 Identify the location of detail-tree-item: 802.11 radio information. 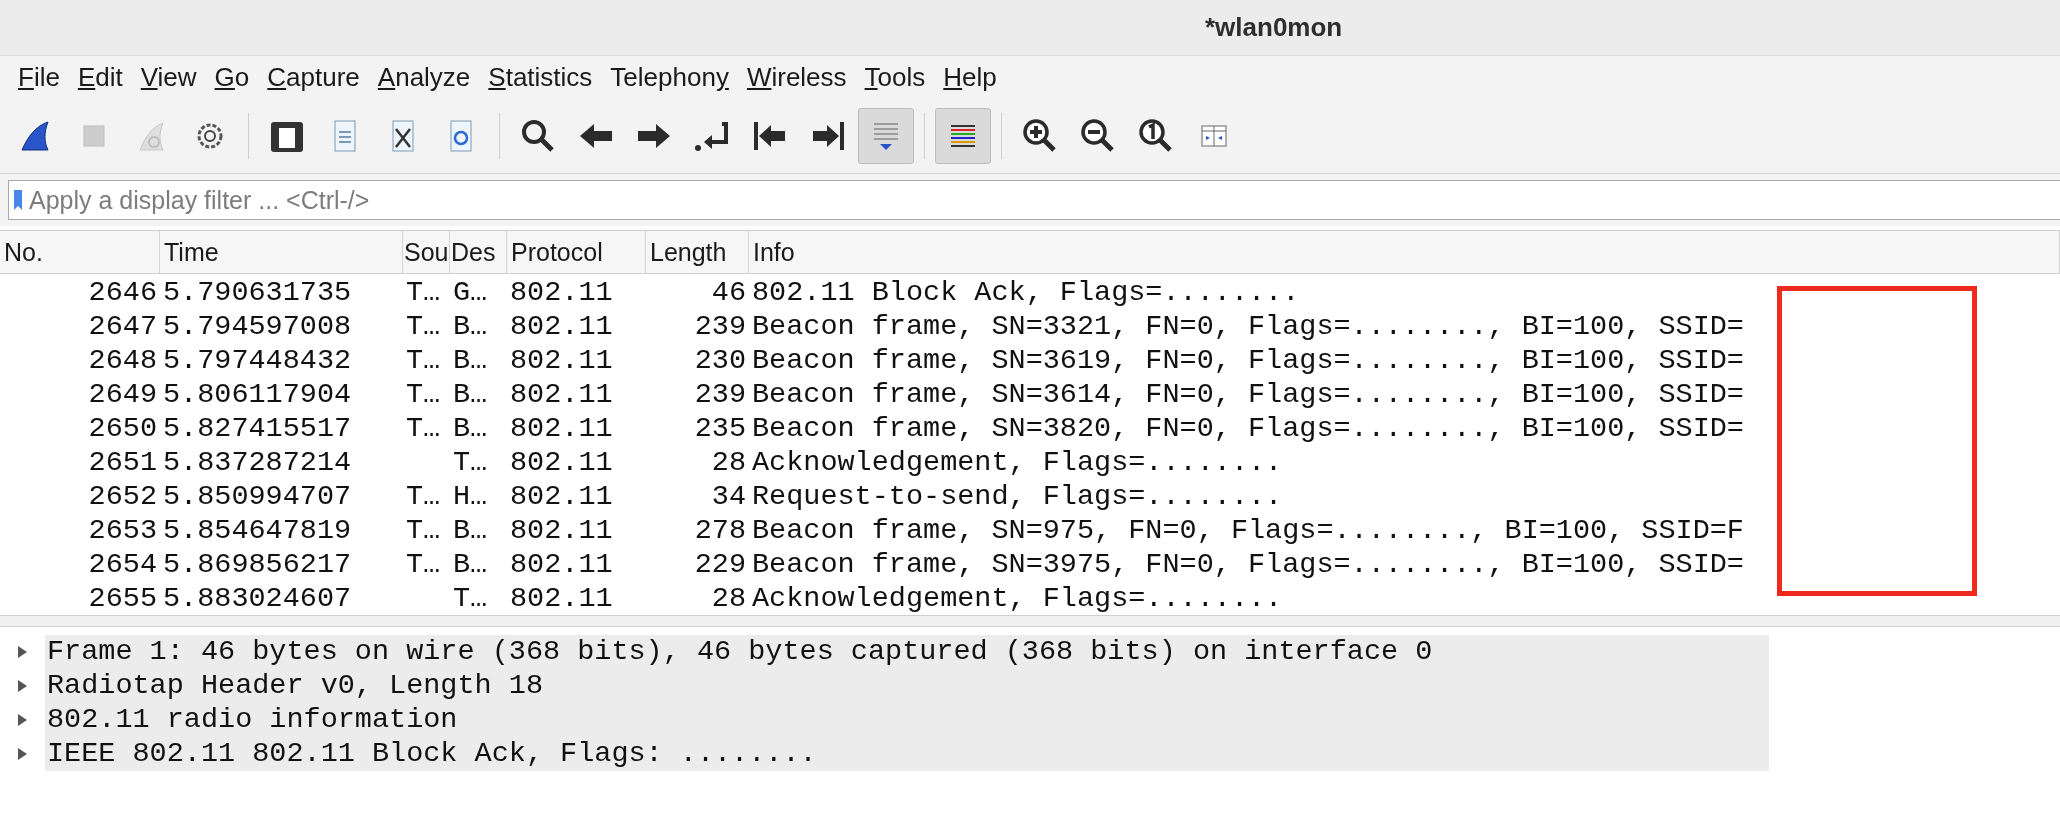
(907, 720).